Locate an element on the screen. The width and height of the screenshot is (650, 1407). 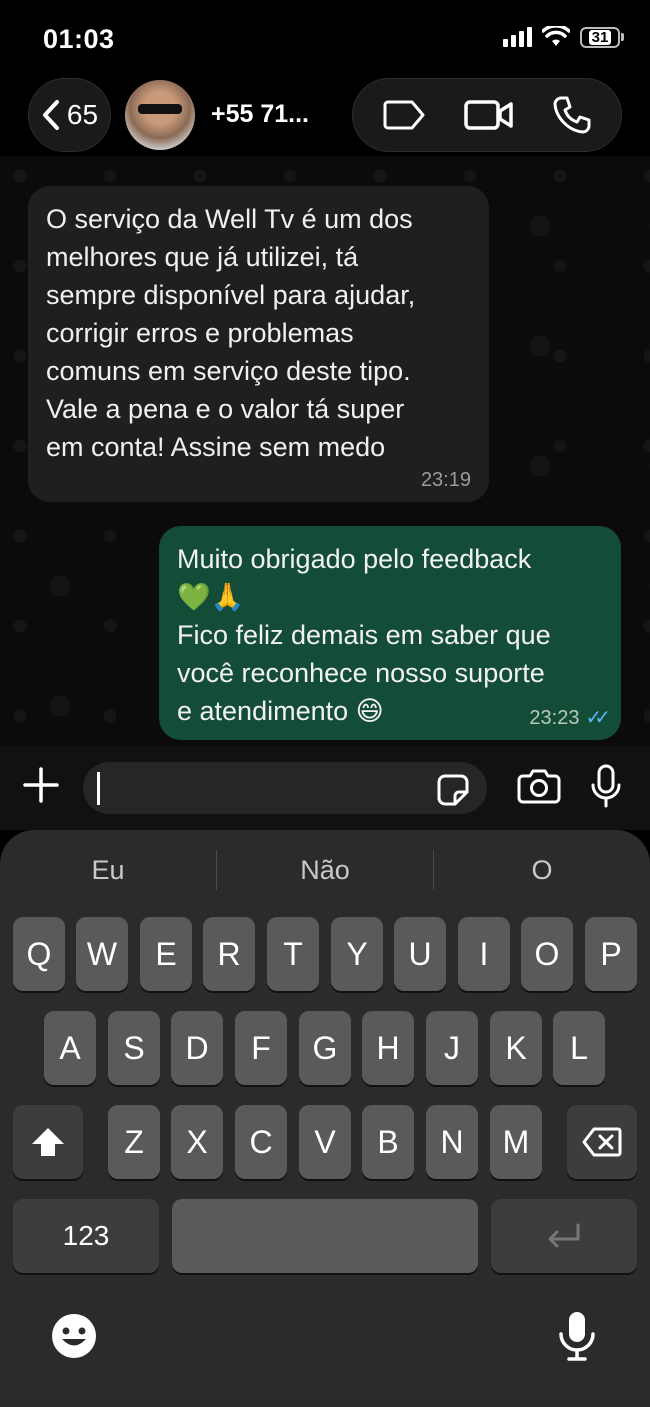
key-o: O is located at coordinates (547, 954).